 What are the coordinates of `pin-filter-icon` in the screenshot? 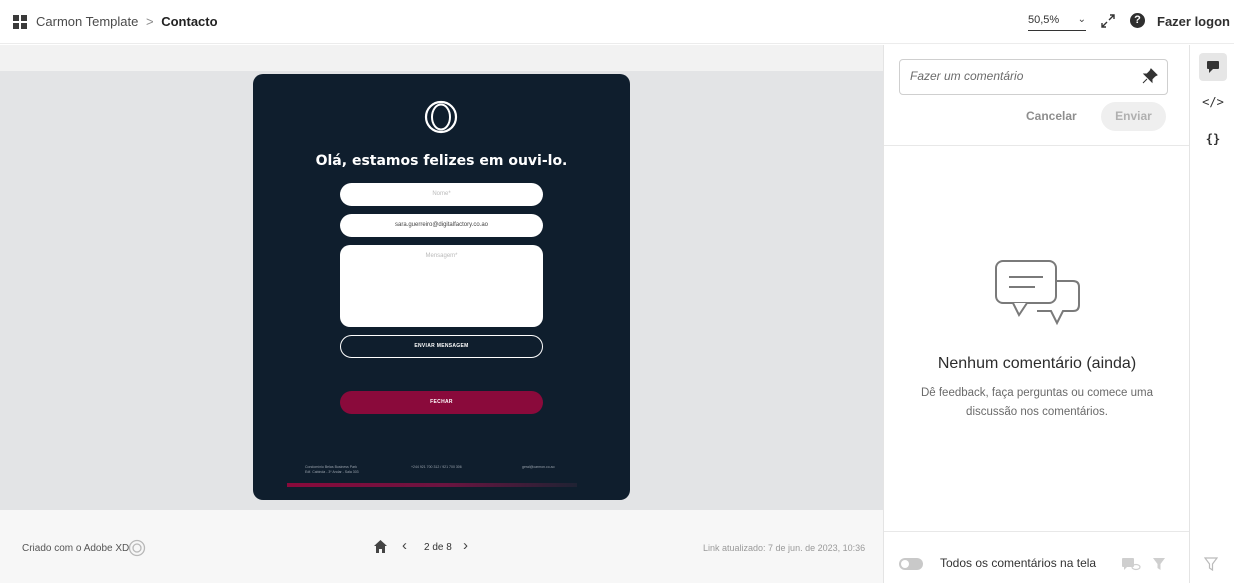 It's located at (1211, 564).